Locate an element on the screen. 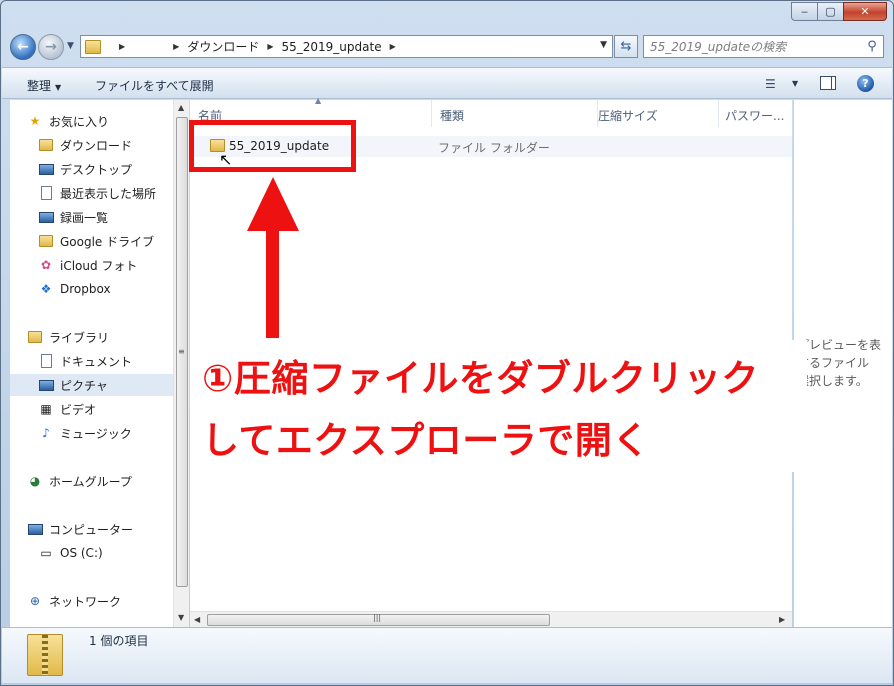 This screenshot has width=894, height=686. nav-label: OS (C:) is located at coordinates (81, 553).